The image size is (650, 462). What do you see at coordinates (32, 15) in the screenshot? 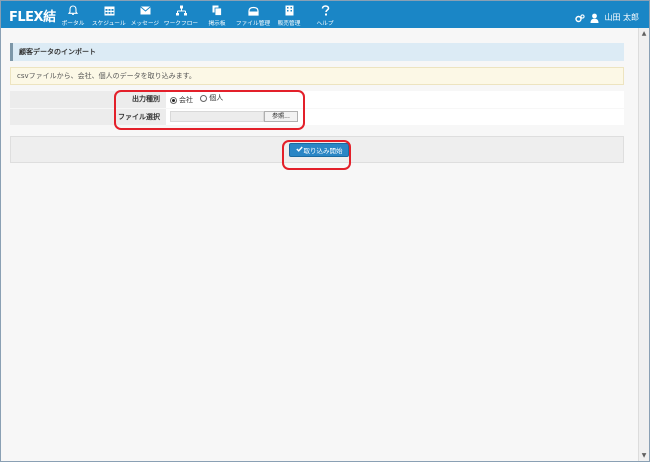
I see `app-logo: FLEX結` at bounding box center [32, 15].